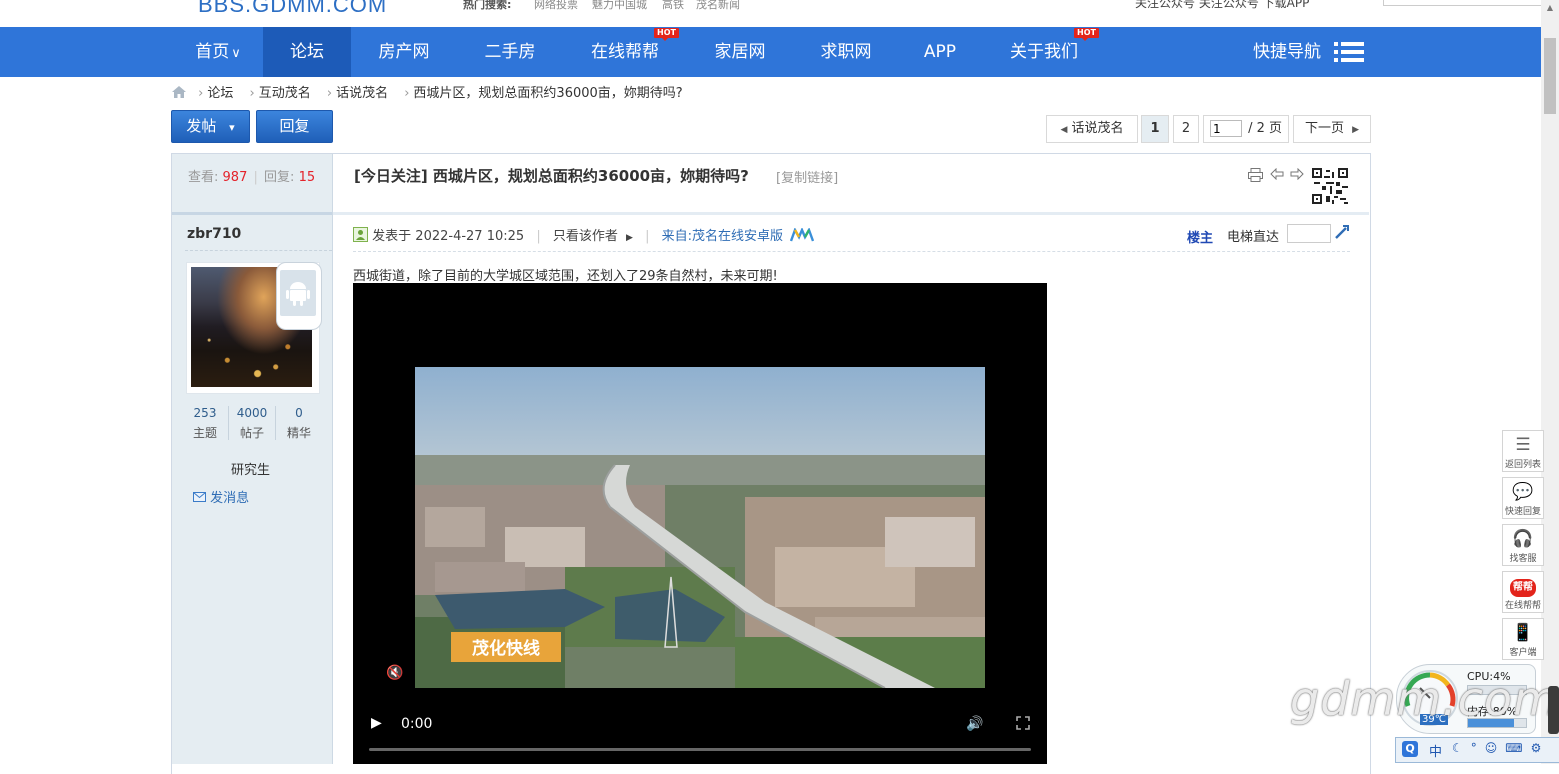 This screenshot has width=1559, height=774. I want to click on author-digest-count: 0, so click(299, 413).